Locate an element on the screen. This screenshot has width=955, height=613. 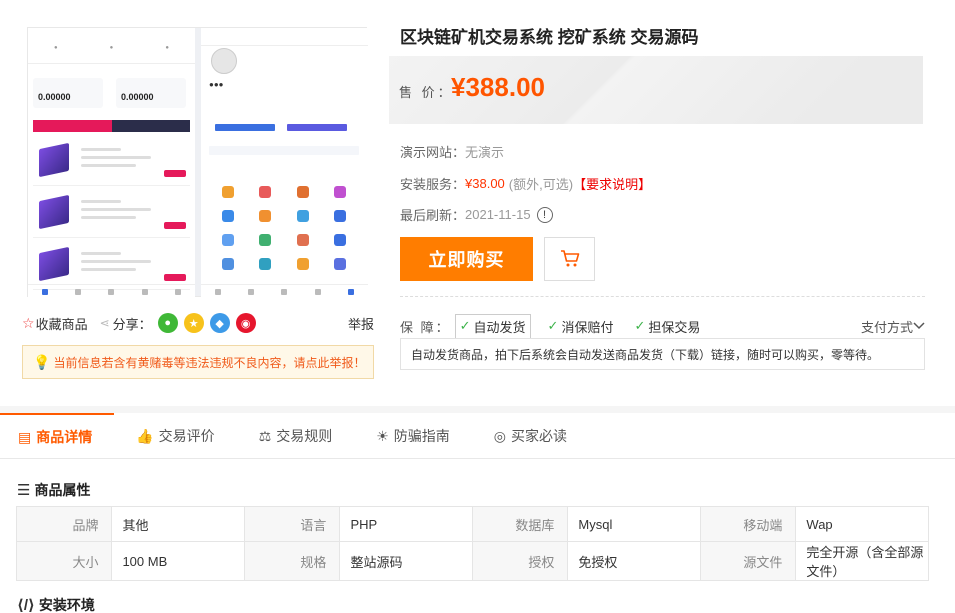
attr-value: 其他 is located at coordinates (178, 524).